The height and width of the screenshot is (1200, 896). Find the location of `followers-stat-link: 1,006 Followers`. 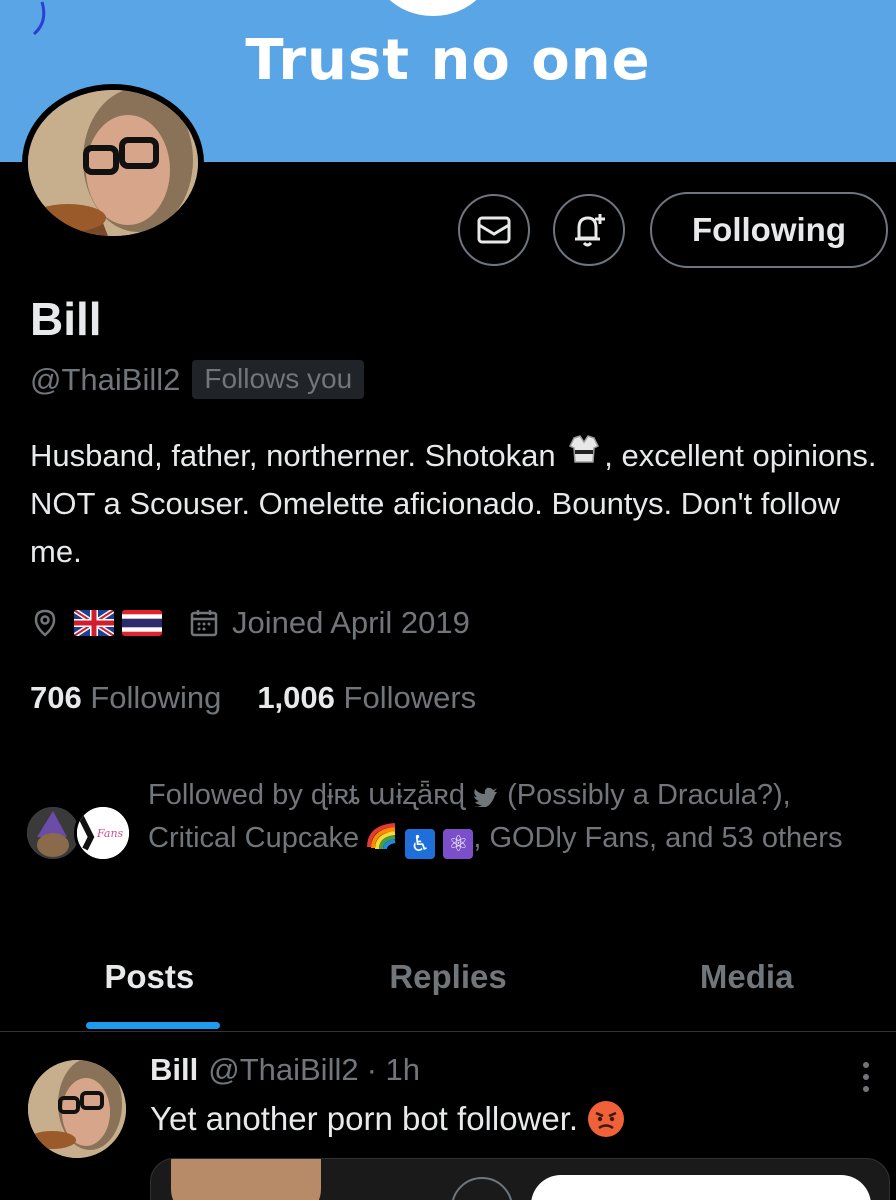

followers-stat-link: 1,006 Followers is located at coordinates (366, 698).